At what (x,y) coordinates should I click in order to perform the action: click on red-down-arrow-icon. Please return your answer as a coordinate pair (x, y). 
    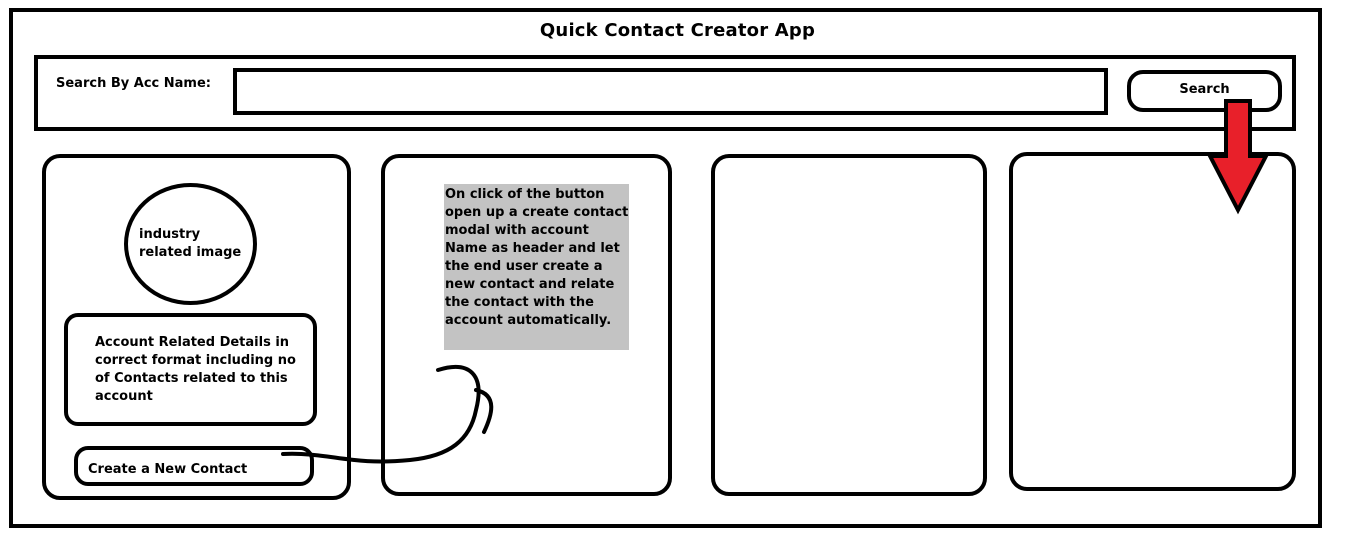
    Looking at the image, I should click on (1238, 157).